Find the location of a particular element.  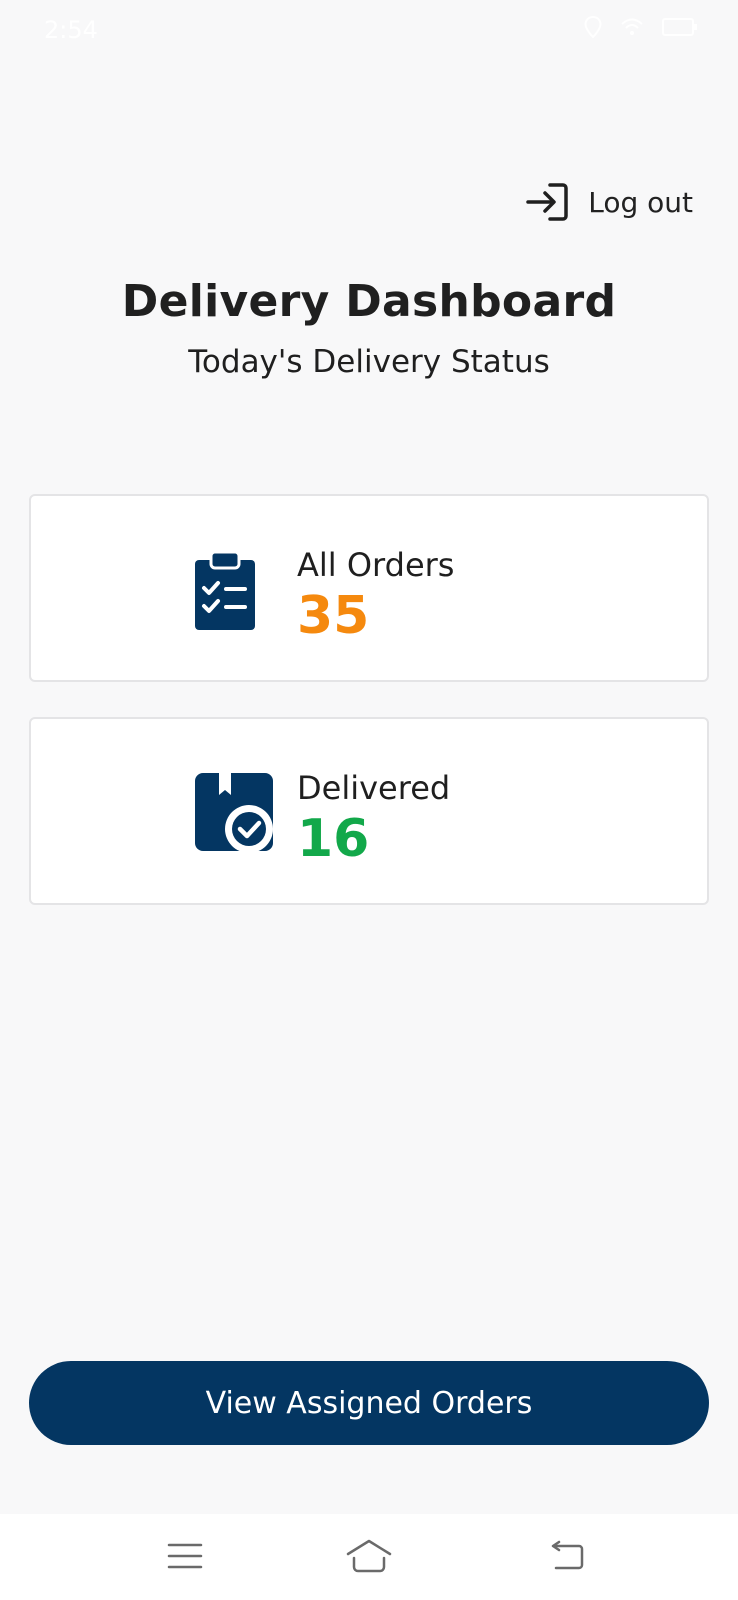

all-orders-card: All Orders 35 is located at coordinates (369, 588).